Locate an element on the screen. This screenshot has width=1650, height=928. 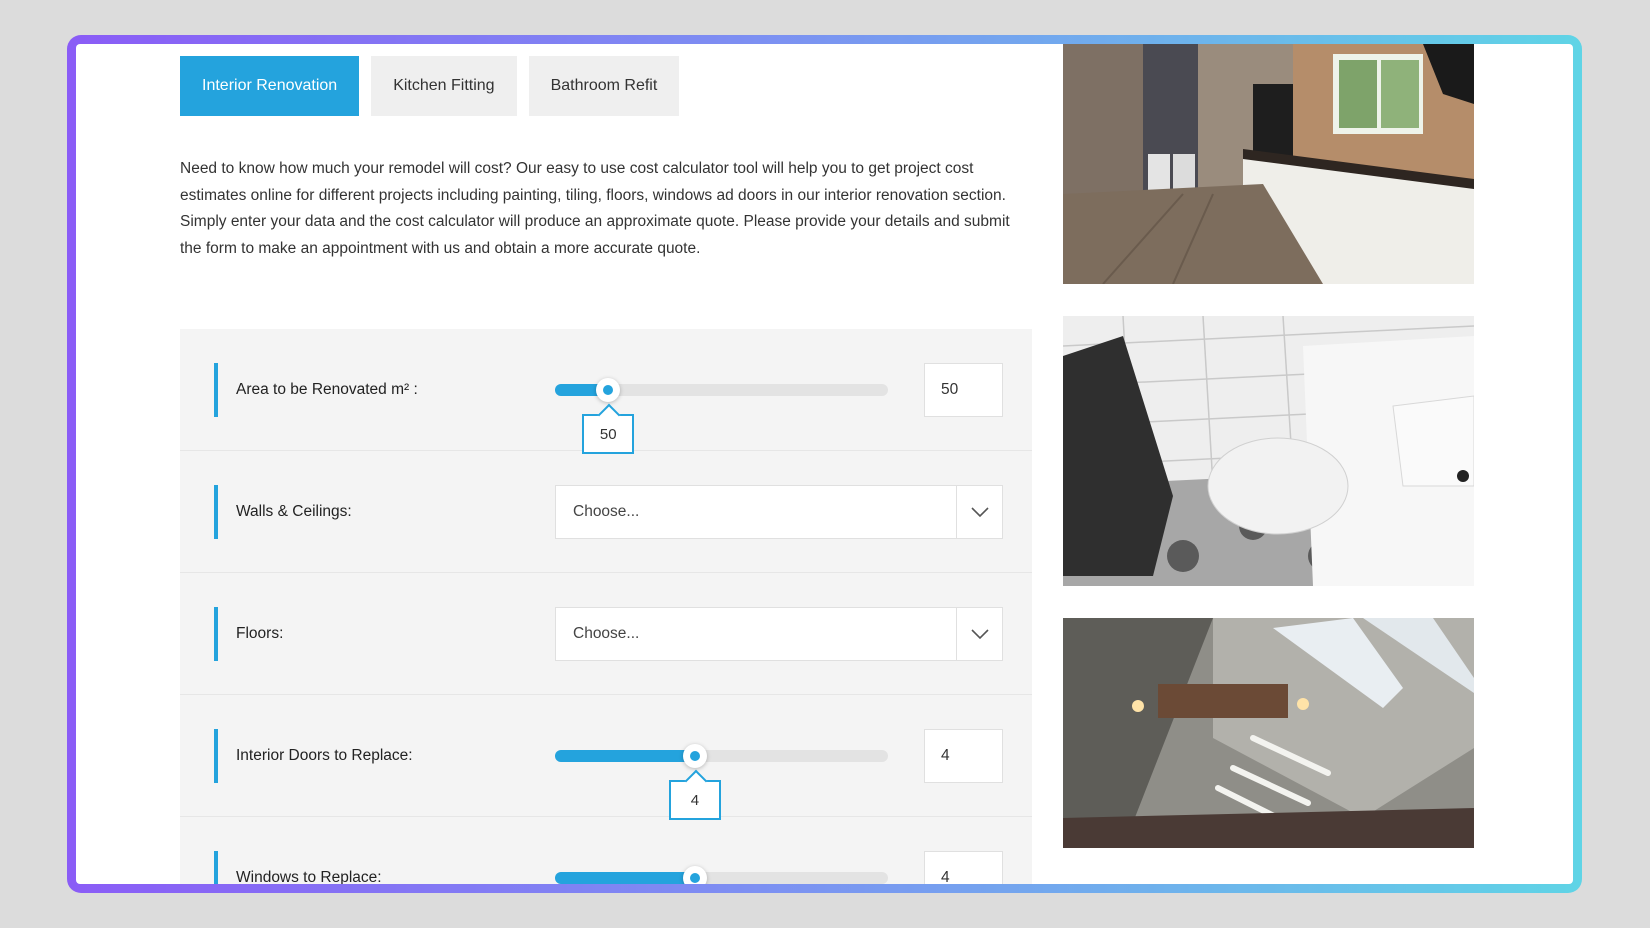
windows-slider is located at coordinates (721, 875).